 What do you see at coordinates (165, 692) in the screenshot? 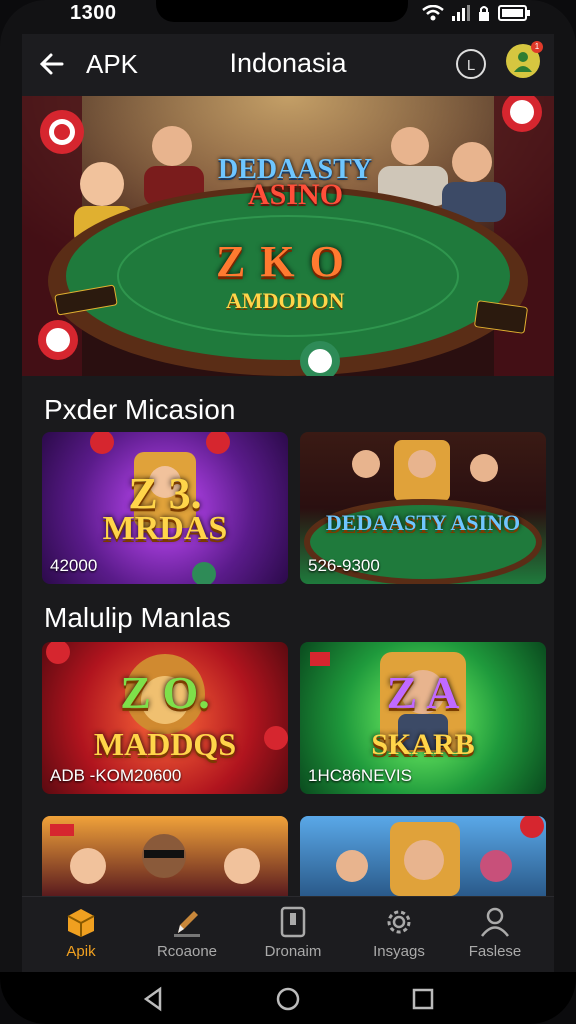
I see `card-letters: Z O.` at bounding box center [165, 692].